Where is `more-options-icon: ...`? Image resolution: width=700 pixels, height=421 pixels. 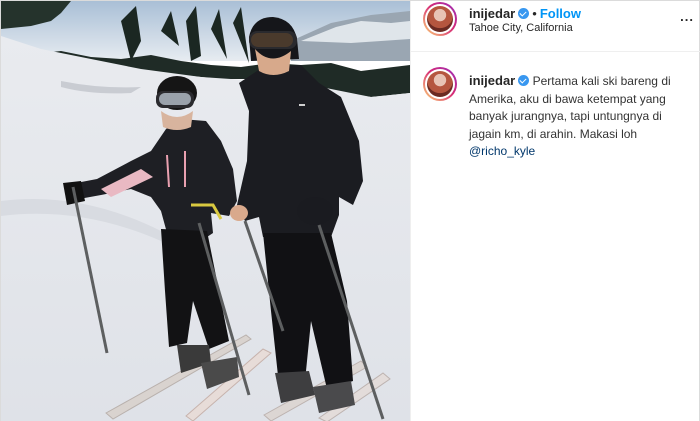
more-options-icon: ... is located at coordinates (687, 16).